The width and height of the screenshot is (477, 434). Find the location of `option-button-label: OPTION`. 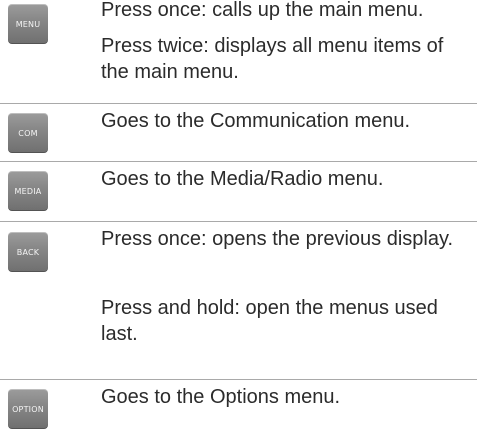

option-button-label: OPTION is located at coordinates (28, 409).